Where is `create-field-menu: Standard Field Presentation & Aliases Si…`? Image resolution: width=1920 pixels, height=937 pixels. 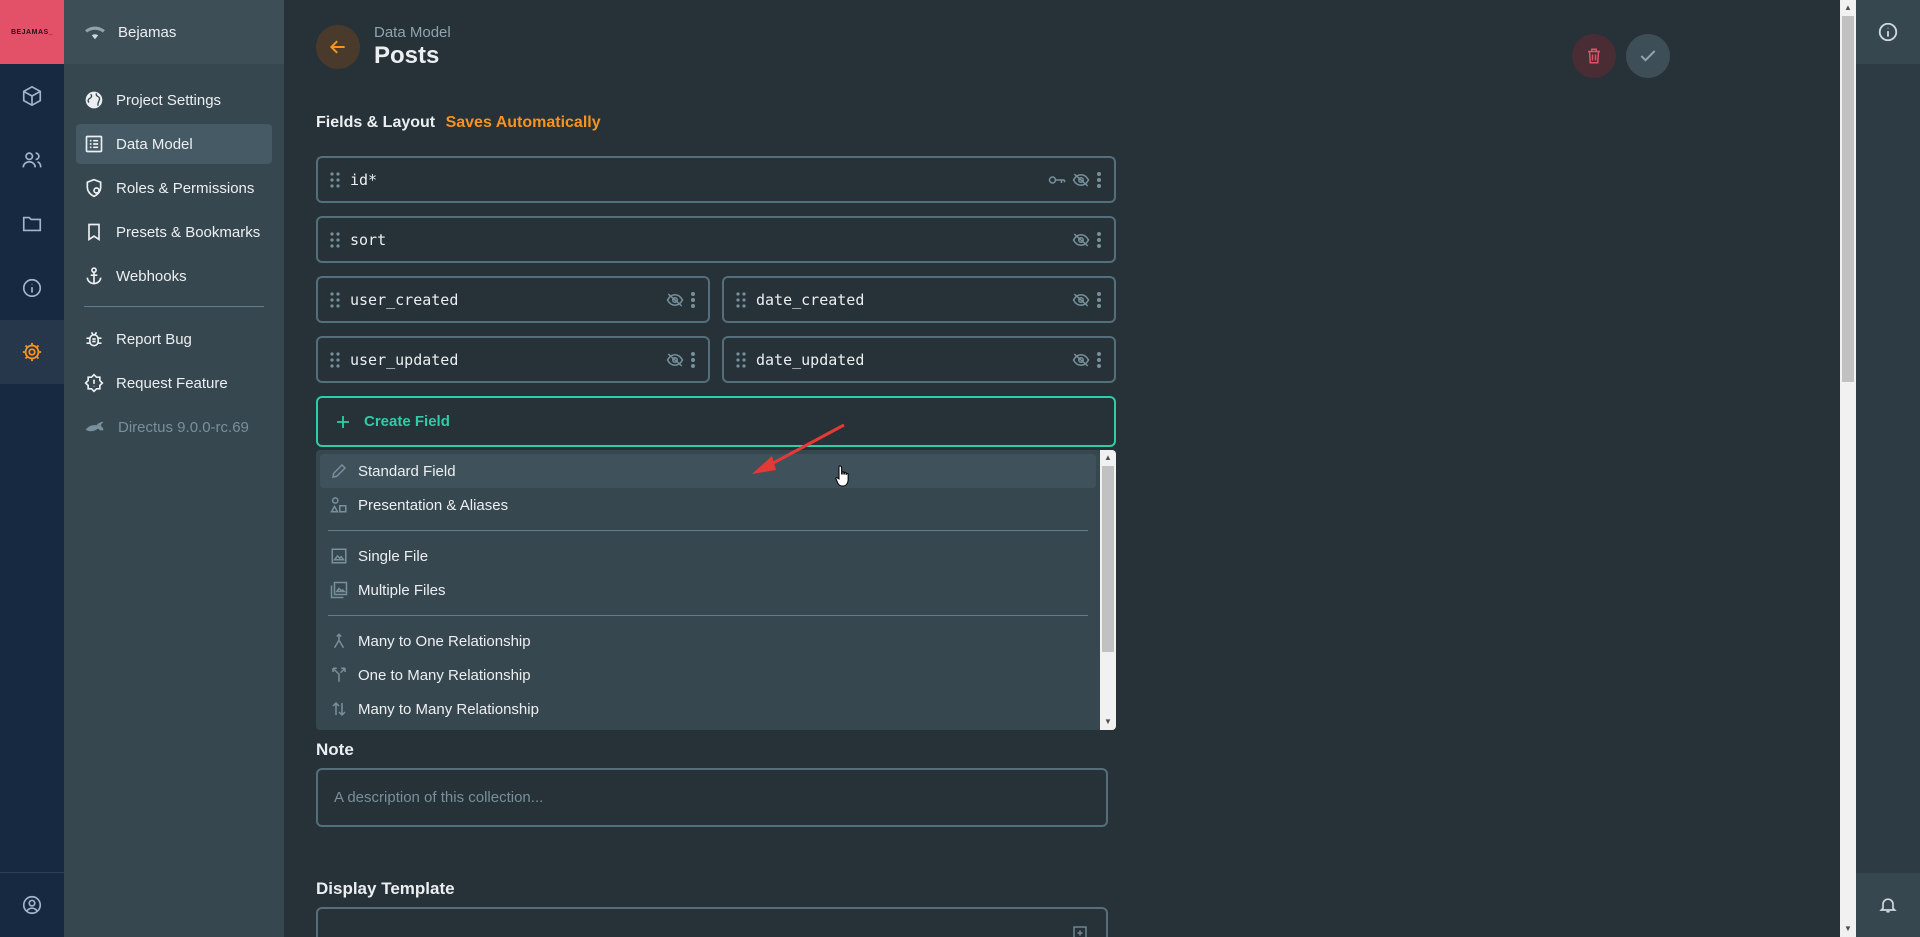 create-field-menu: Standard Field Presentation & Aliases Si… is located at coordinates (716, 590).